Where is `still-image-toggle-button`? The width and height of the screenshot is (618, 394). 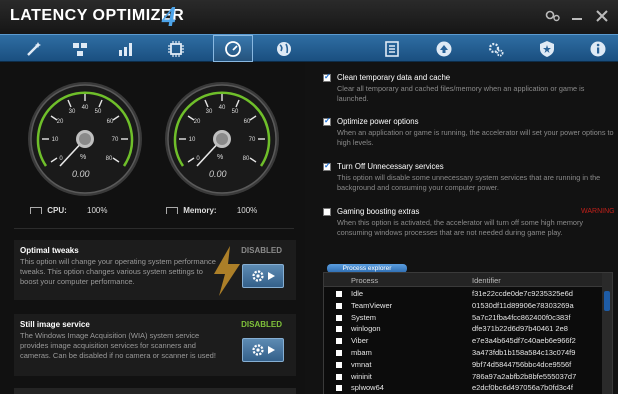 still-image-toggle-button is located at coordinates (263, 350).